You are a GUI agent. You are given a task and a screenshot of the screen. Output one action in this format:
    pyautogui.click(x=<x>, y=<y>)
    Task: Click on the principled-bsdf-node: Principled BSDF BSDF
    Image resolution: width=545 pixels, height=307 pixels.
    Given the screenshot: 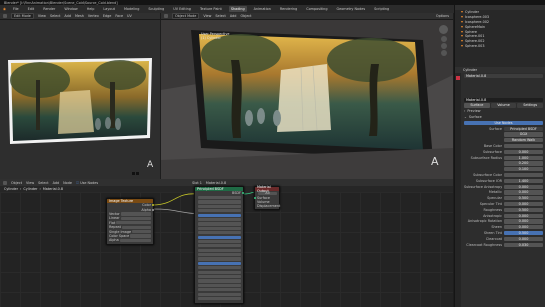 What is the action you would take?
    pyautogui.click(x=219, y=245)
    